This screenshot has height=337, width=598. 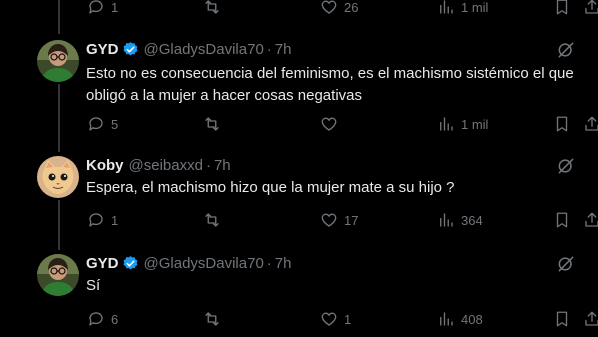 What do you see at coordinates (299, 220) in the screenshot?
I see `action-bar: 1 17 364` at bounding box center [299, 220].